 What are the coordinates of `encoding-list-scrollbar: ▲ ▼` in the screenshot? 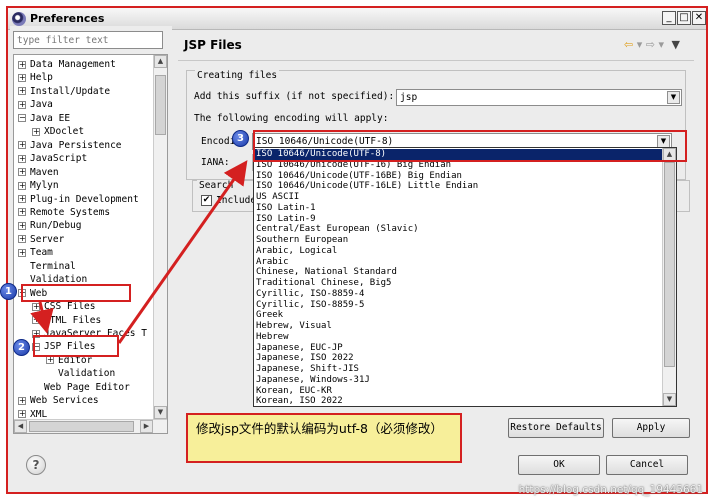 It's located at (669, 277).